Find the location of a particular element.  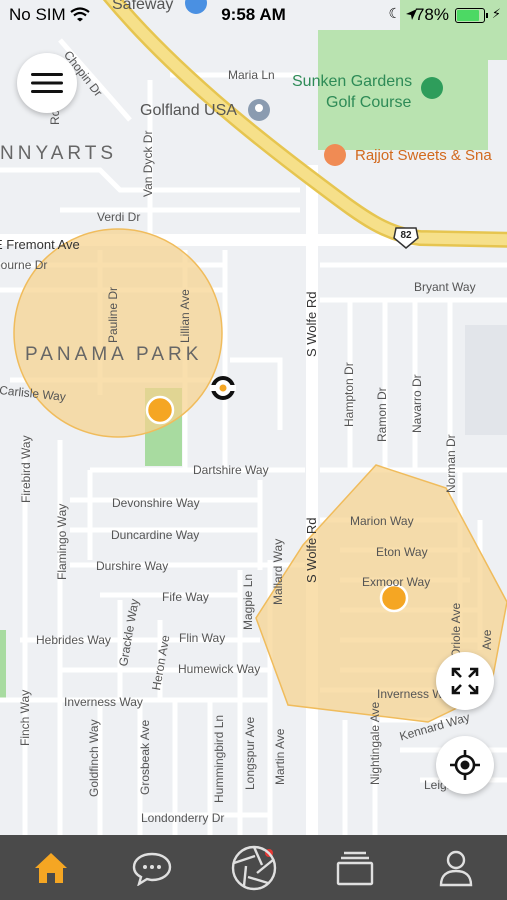

street-label-verdi: Verdi Dr is located at coordinates (119, 217).